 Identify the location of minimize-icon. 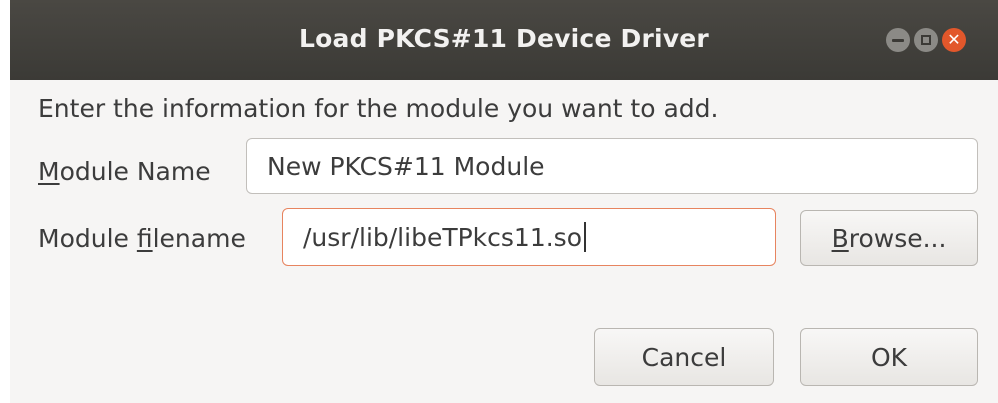
(898, 40).